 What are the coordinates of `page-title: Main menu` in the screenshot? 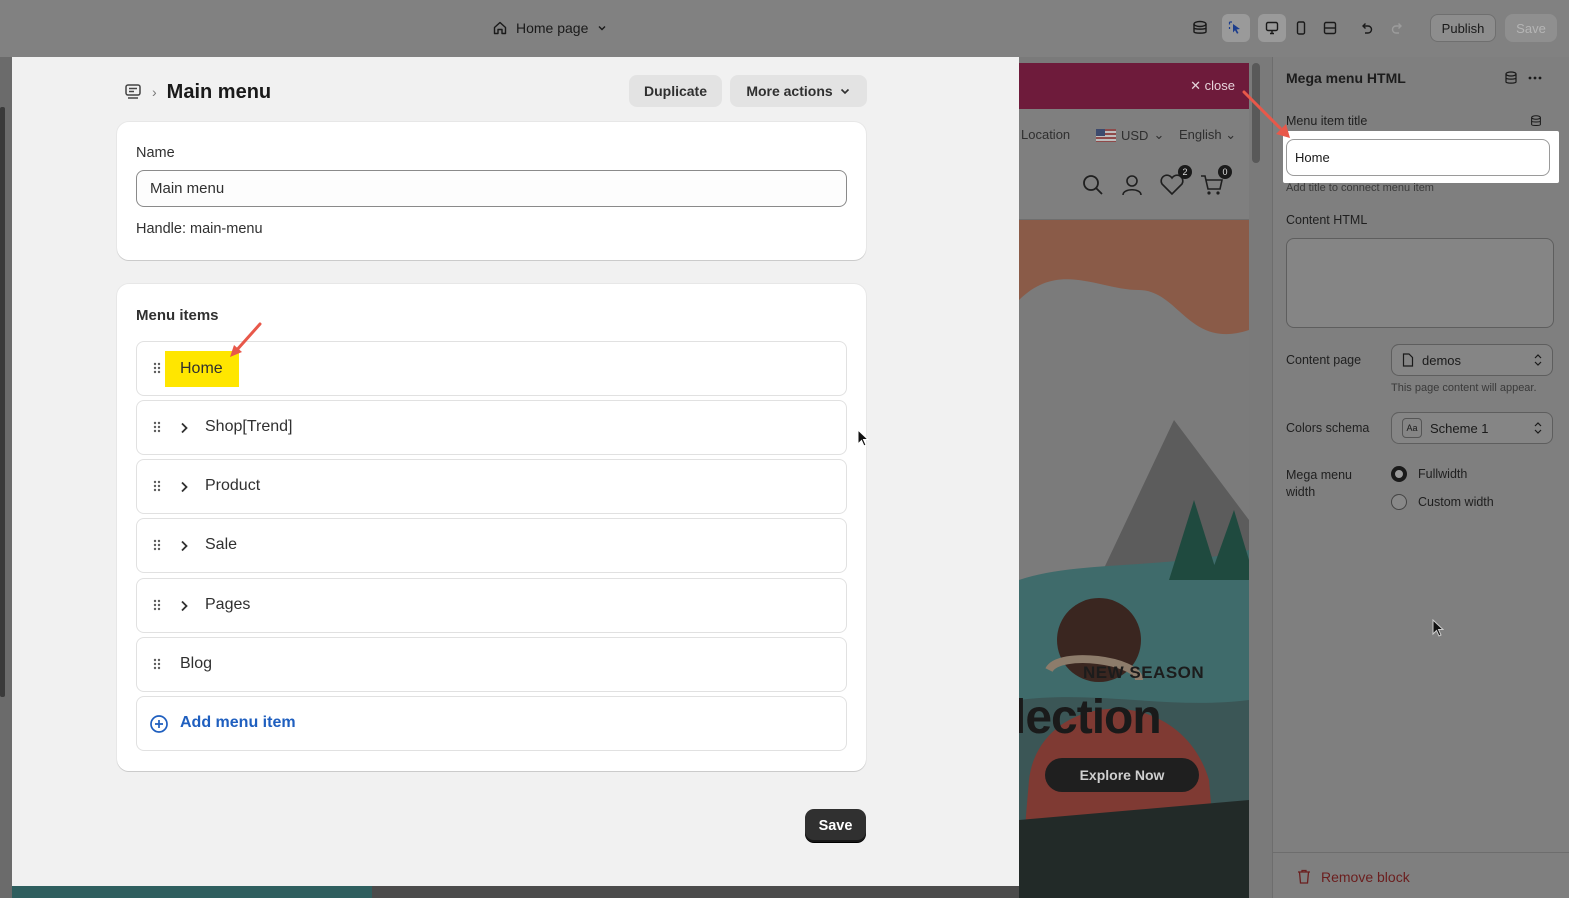 It's located at (219, 91).